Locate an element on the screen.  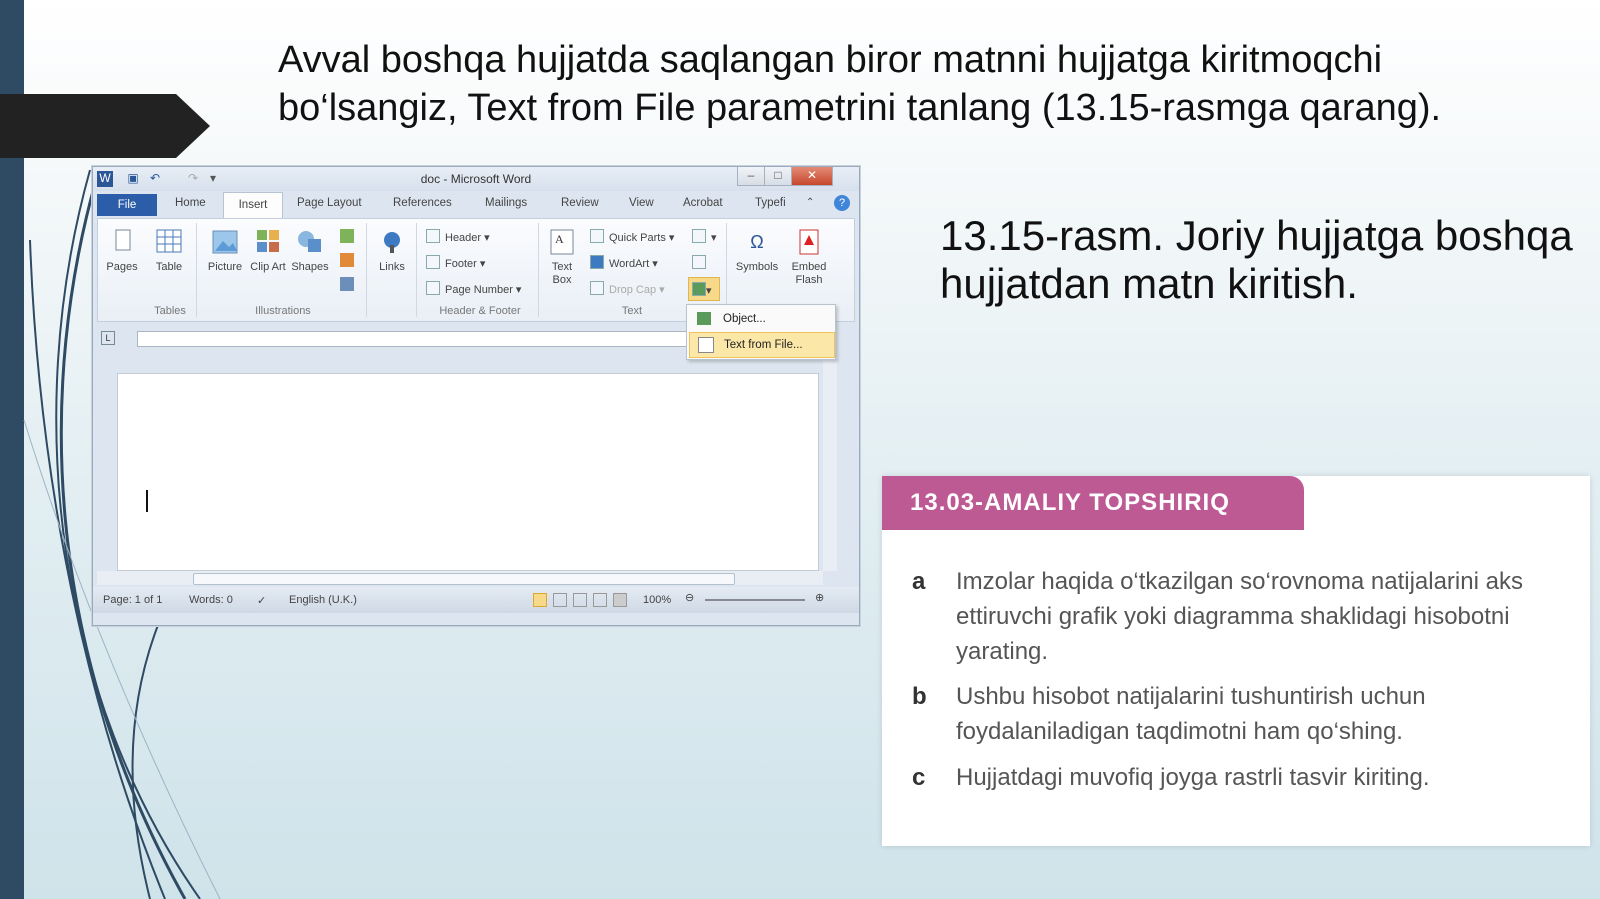
minimize-button: – is located at coordinates (751, 176).